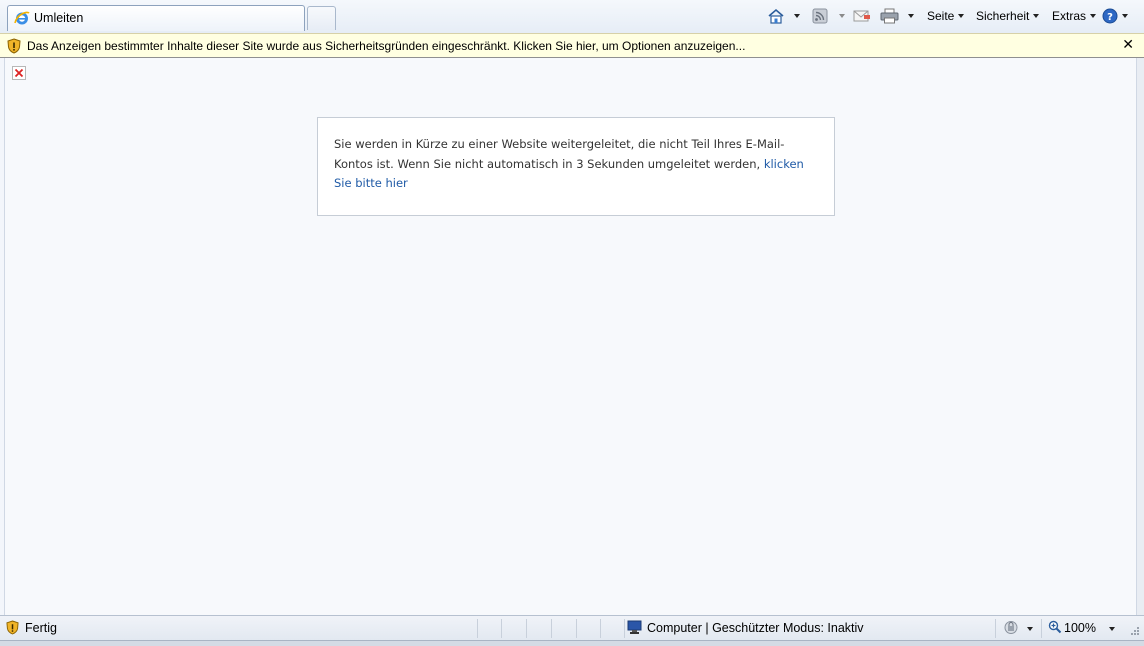 This screenshot has height=646, width=1144. I want to click on ie-logo-icon, so click(22, 18).